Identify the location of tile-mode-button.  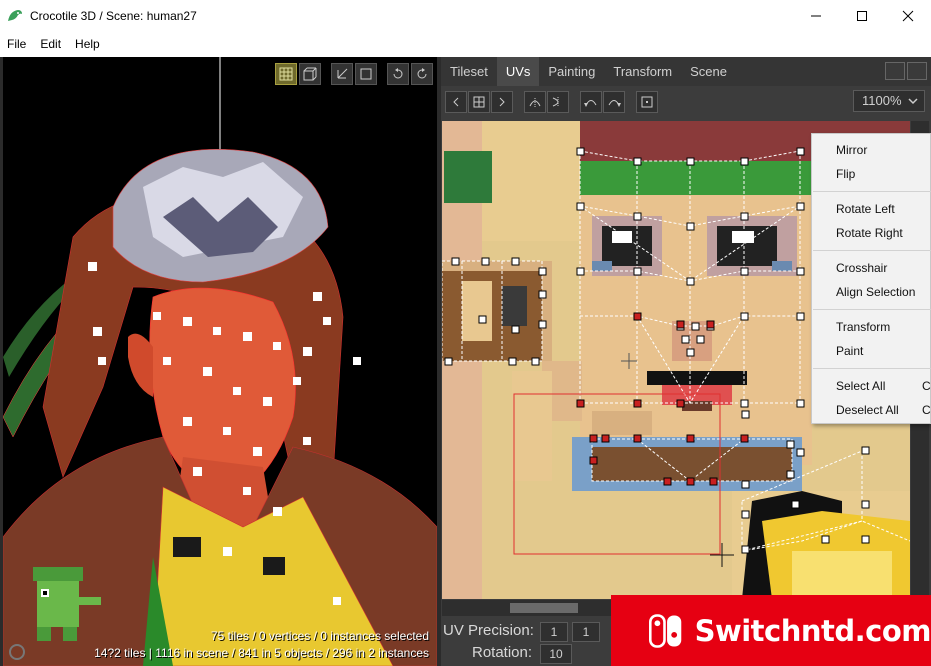
(286, 74).